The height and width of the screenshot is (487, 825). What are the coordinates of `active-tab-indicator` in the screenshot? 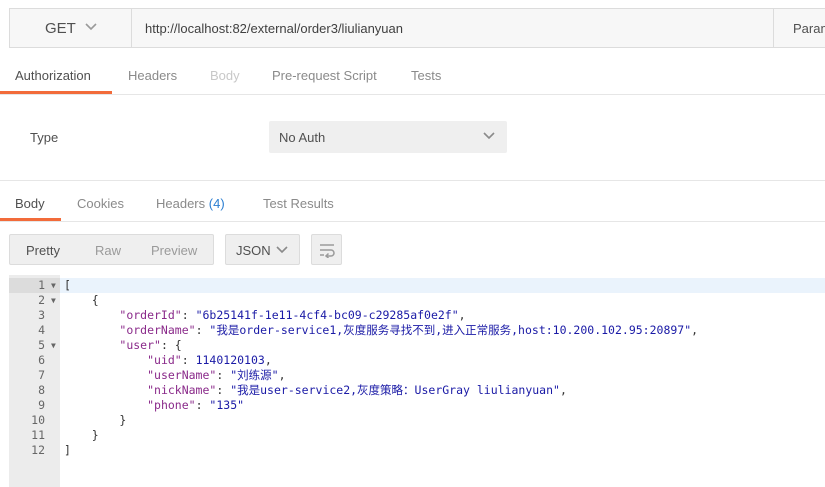 It's located at (56, 92).